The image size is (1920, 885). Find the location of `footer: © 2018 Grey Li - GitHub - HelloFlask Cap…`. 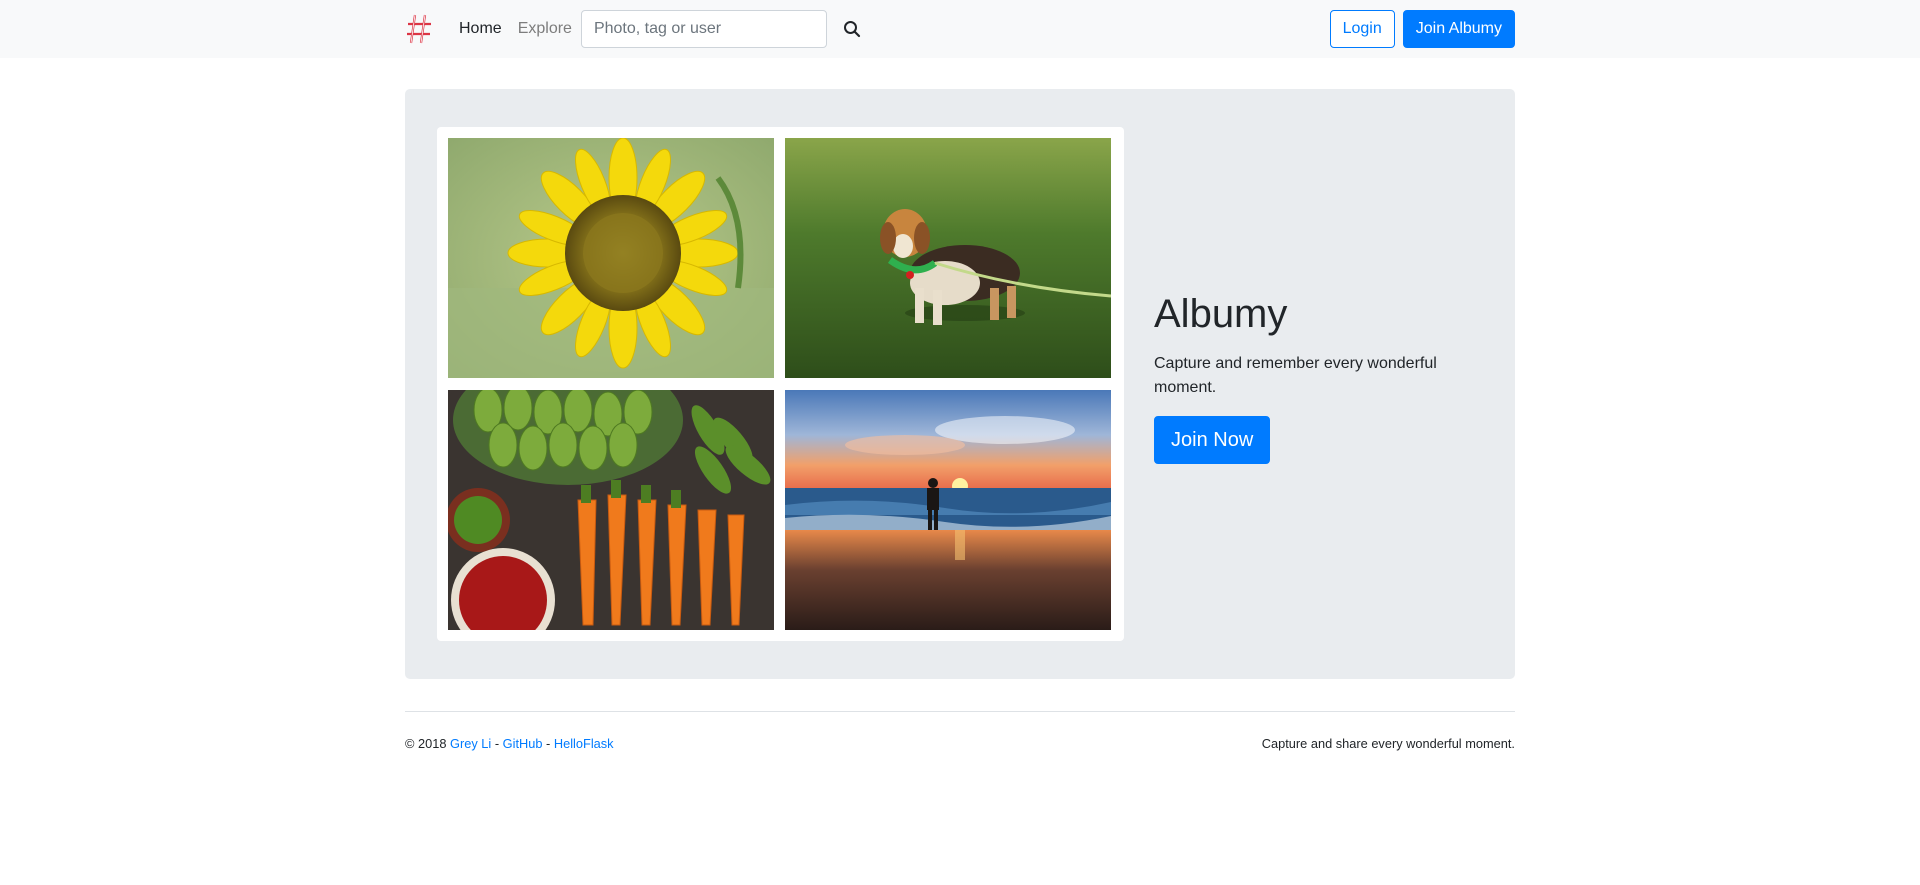

footer: © 2018 Grey Li - GitHub - HelloFlask Cap… is located at coordinates (960, 743).